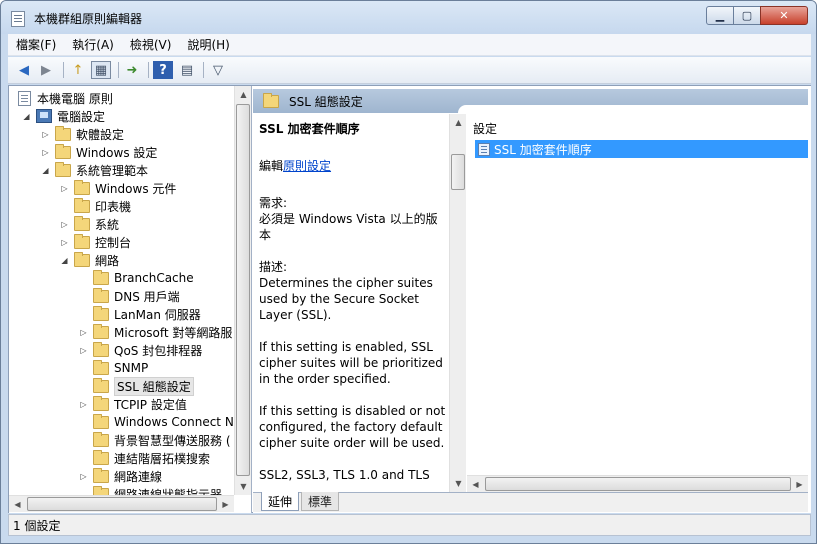 The height and width of the screenshot is (544, 817). Describe the element at coordinates (151, 458) in the screenshot. I see `tree-item-lltd: 連結階層拓樸搜索` at that location.